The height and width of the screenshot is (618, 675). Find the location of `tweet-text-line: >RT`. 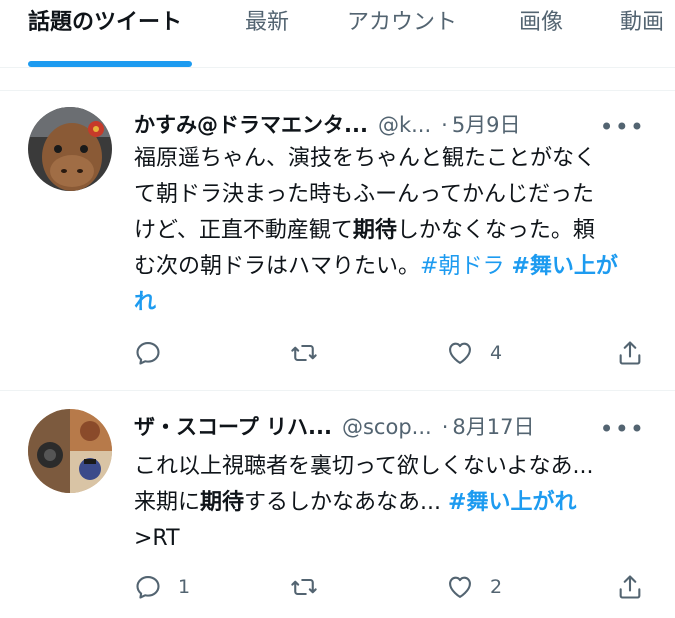

tweet-text-line: >RT is located at coordinates (394, 539).